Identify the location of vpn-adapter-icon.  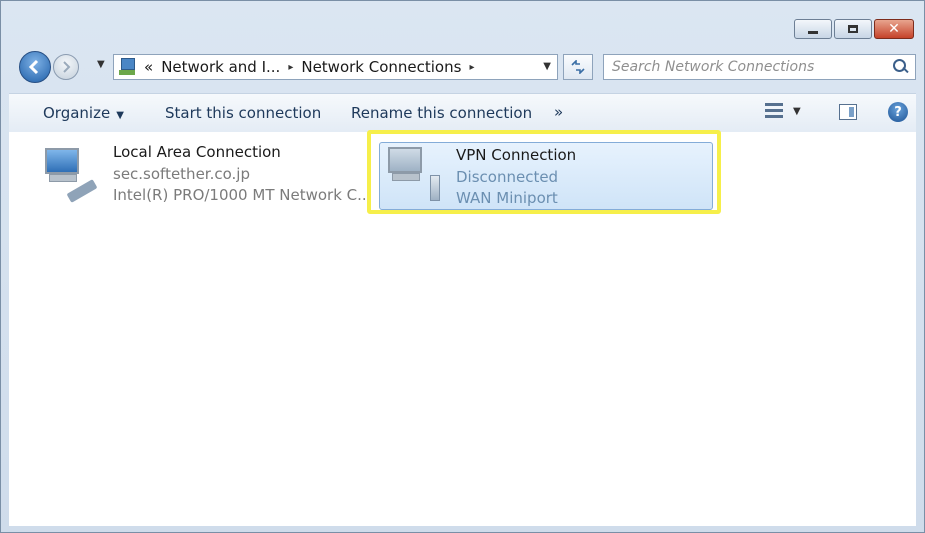
(416, 175).